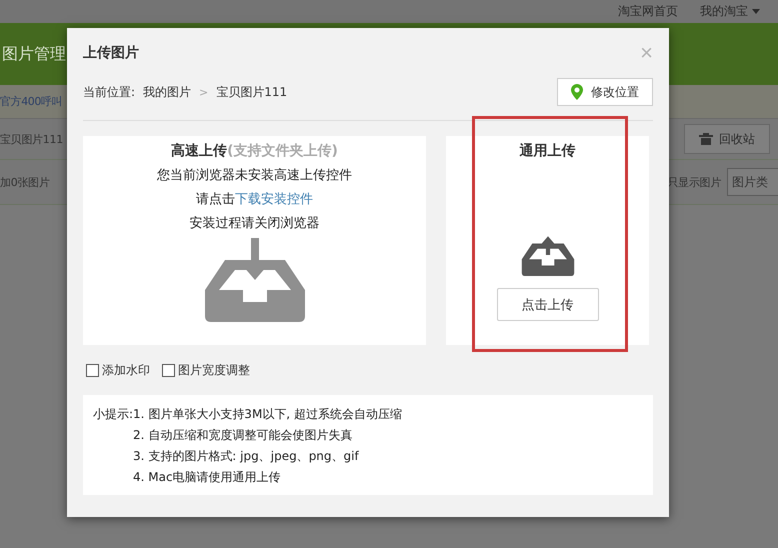 This screenshot has height=548, width=778. I want to click on panel-title: 高速上传(支持文件夹上传), so click(254, 151).